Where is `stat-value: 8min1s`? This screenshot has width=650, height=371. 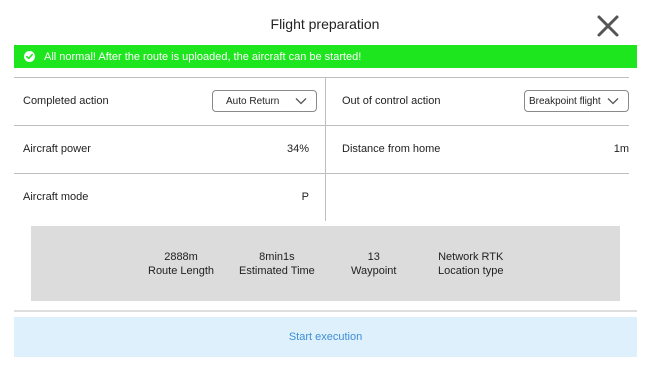
stat-value: 8min1s is located at coordinates (277, 257).